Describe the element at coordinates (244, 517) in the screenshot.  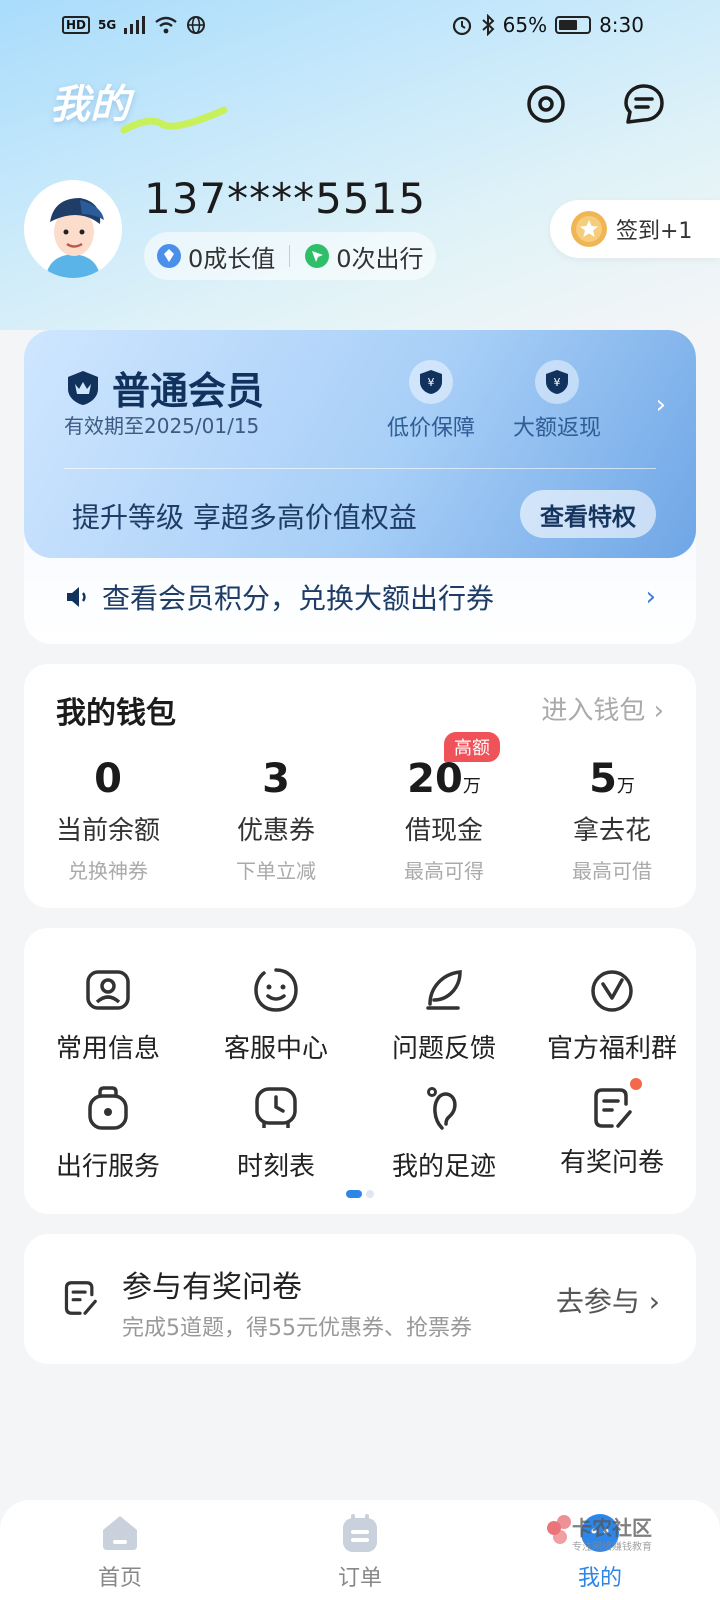
I see `upgrade-text: 提升等级 享超多高价值权益` at that location.